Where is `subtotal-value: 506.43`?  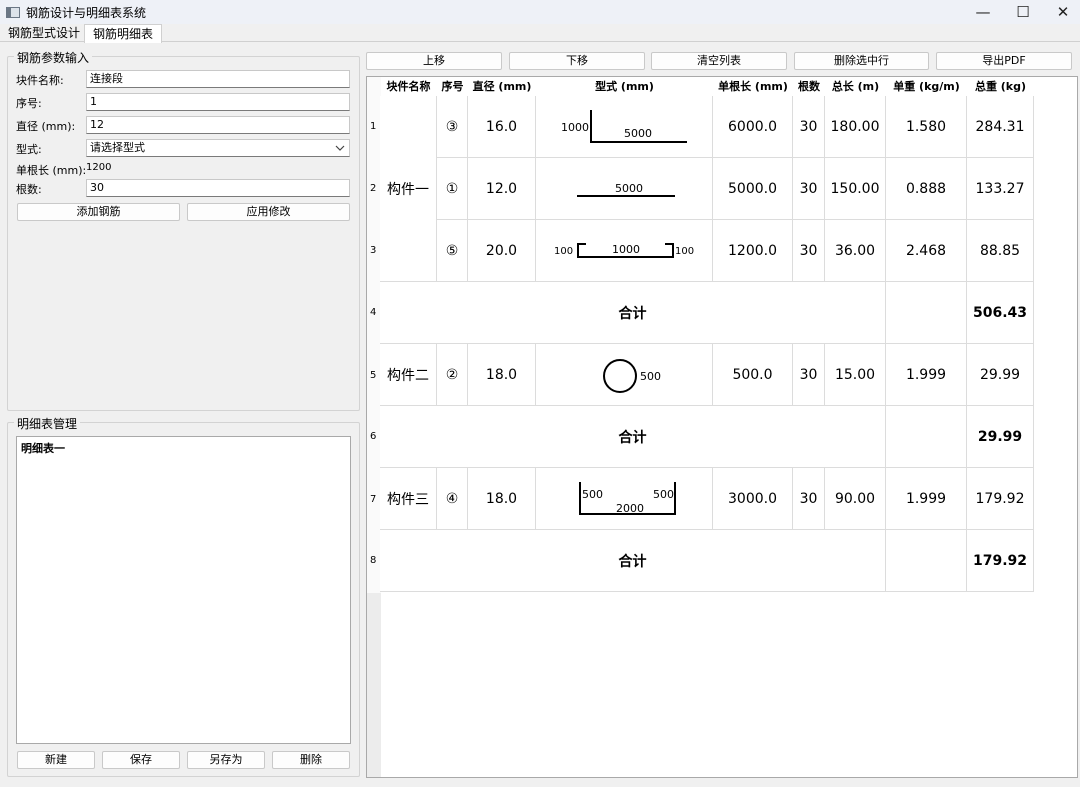 subtotal-value: 506.43 is located at coordinates (1000, 313).